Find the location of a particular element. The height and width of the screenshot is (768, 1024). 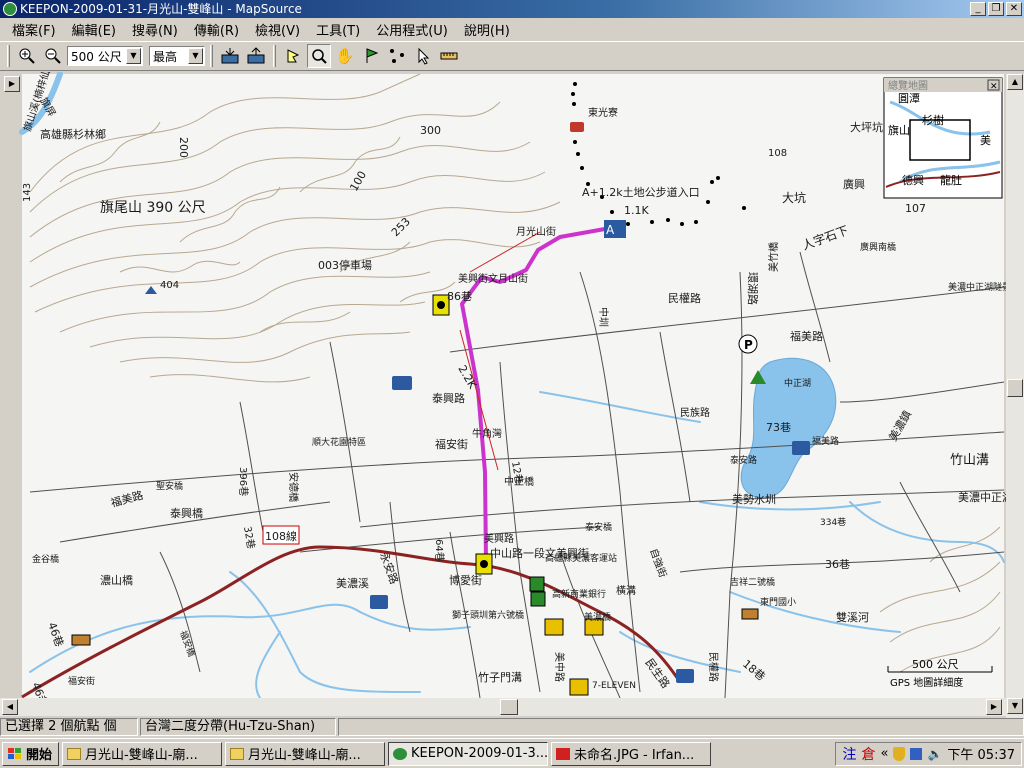

map-label: 404 is located at coordinates (169, 285).